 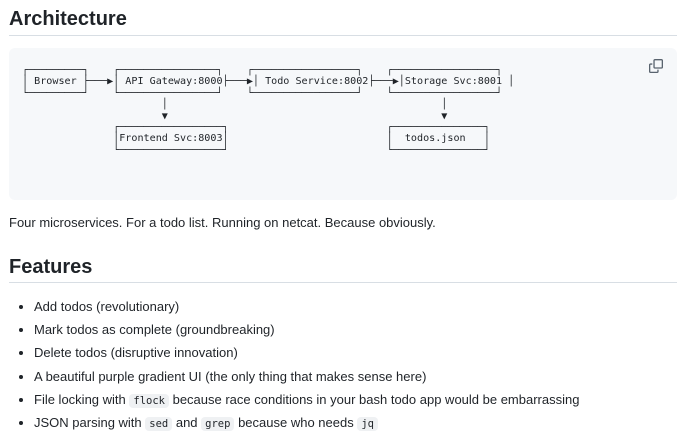 What do you see at coordinates (218, 423) in the screenshot?
I see `inline-code: grep` at bounding box center [218, 423].